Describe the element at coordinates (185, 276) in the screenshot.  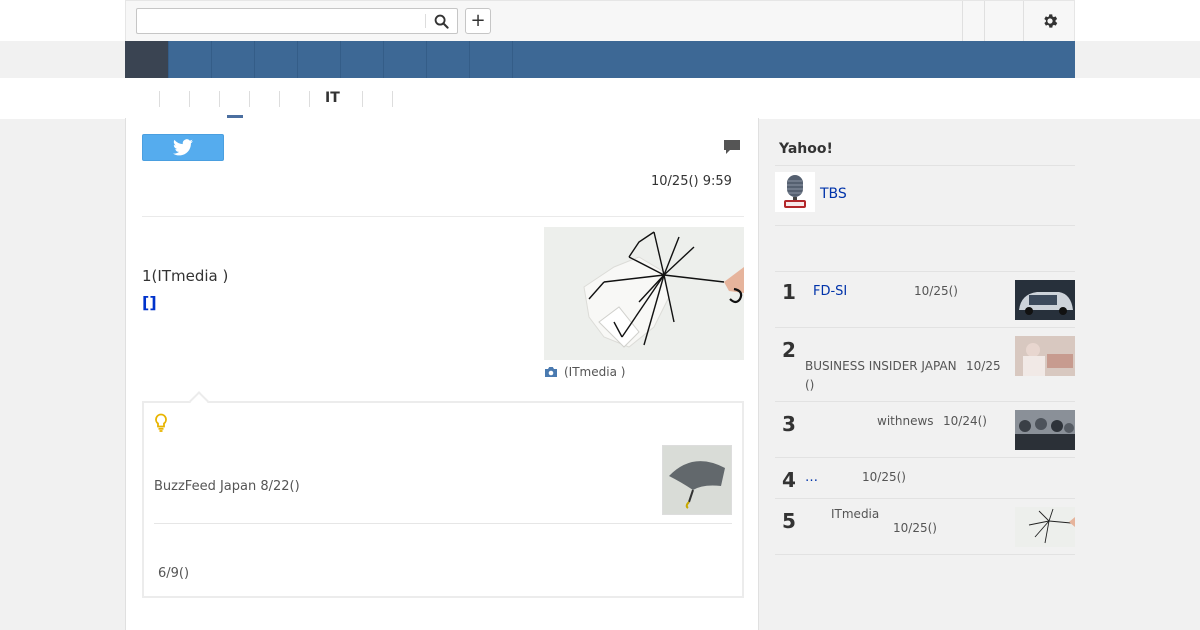
I see `article-source: 1(ITmedia )` at that location.